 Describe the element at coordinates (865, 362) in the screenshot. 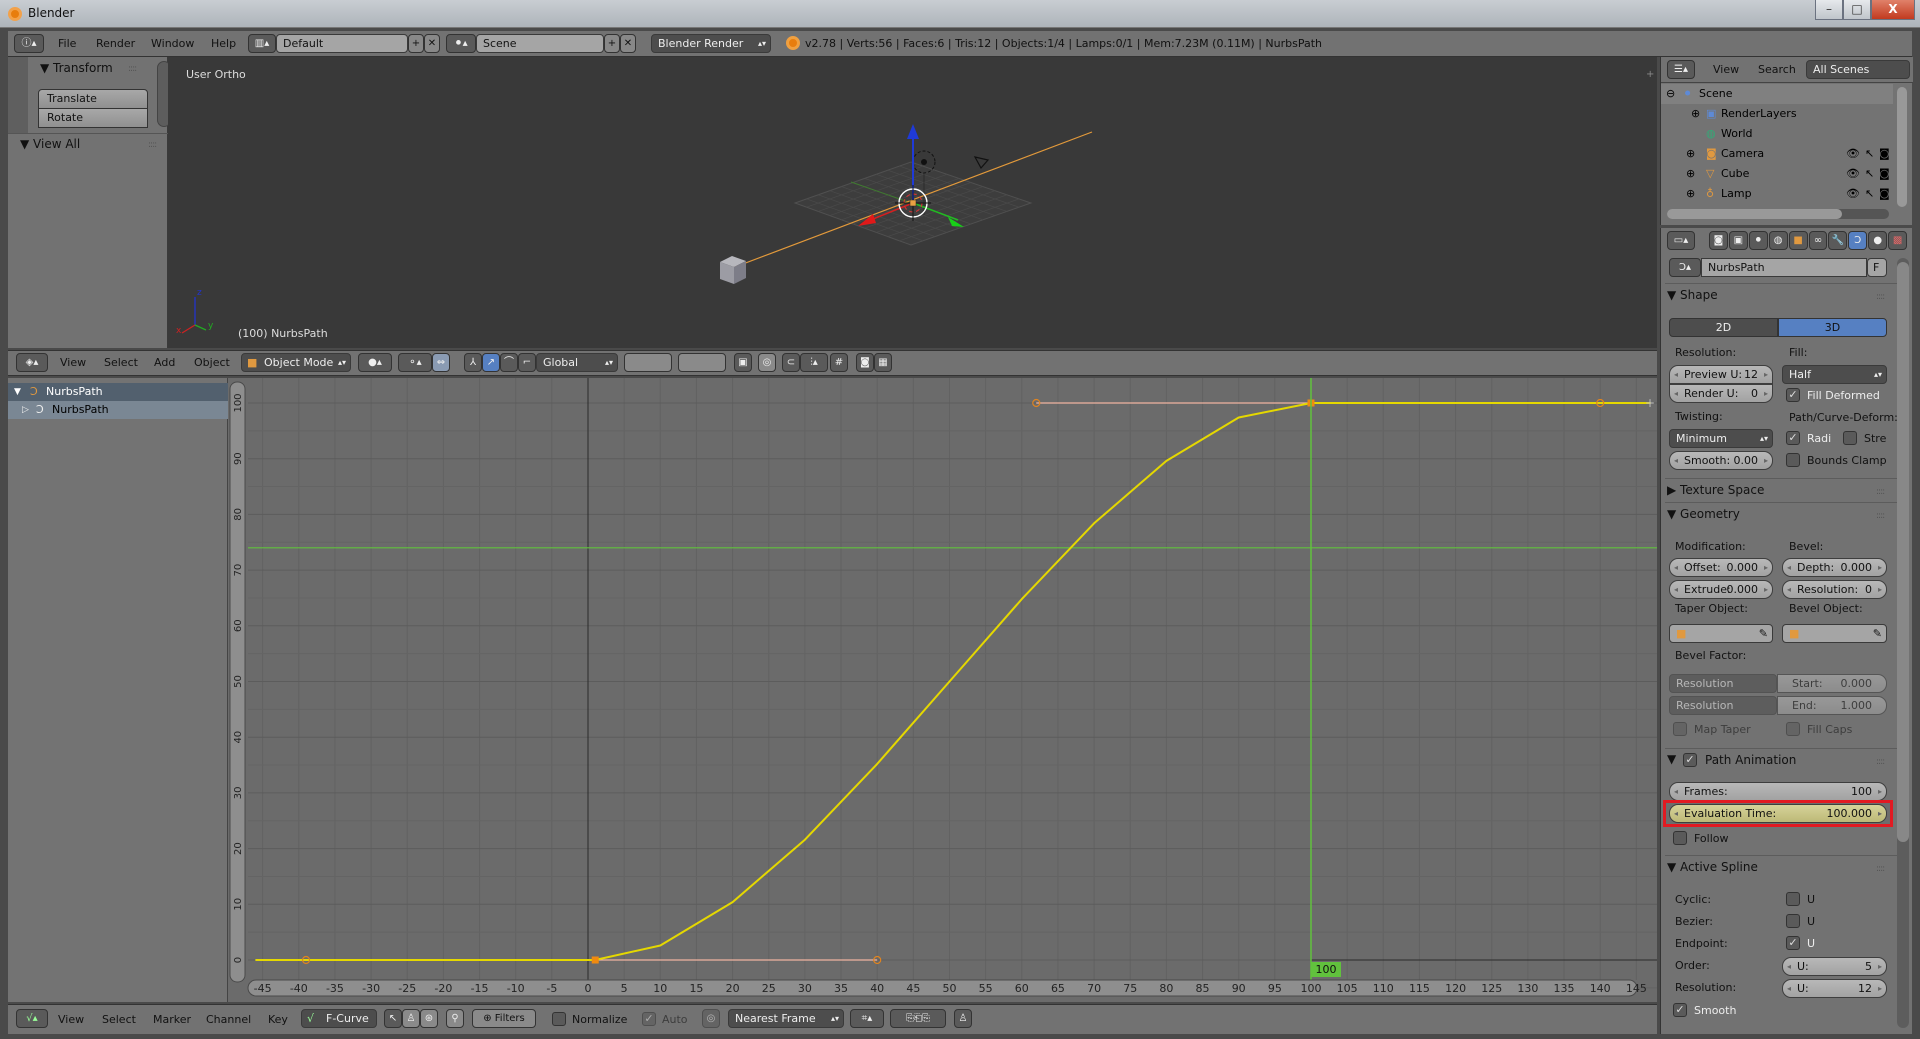

I see `render-icon: ◙` at that location.